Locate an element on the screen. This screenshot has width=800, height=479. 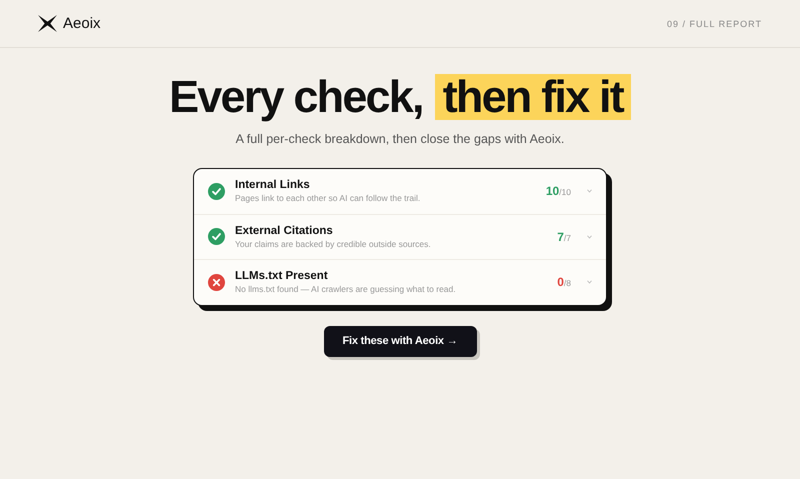
check-row: Internal Links Pages link to each other so AI can follow the trail. 10/10 is located at coordinates (400, 191).